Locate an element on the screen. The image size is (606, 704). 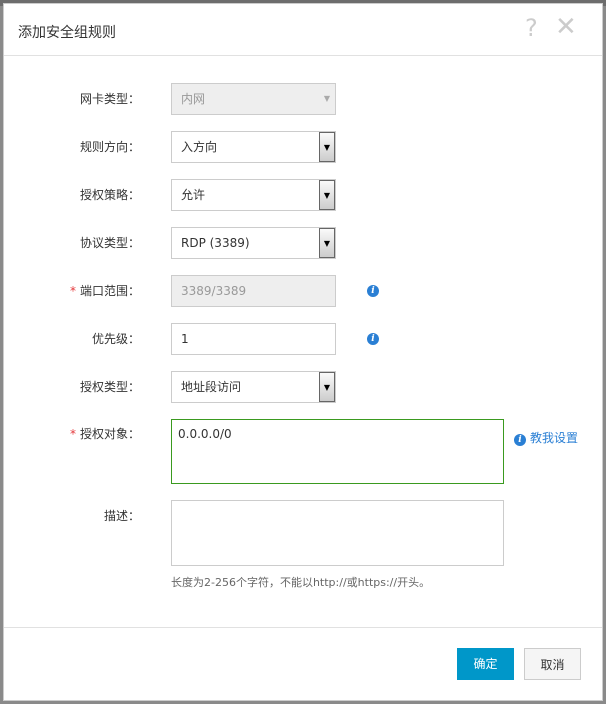
nic-type-select: 内网 ▼ is located at coordinates (253, 99).